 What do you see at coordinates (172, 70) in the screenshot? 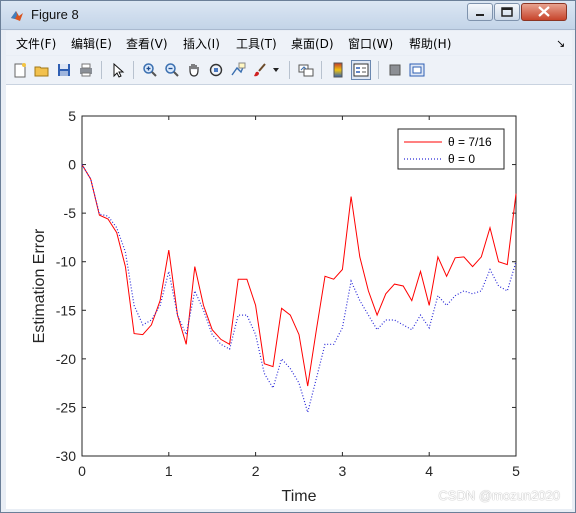
I see `zoom-out-icon` at bounding box center [172, 70].